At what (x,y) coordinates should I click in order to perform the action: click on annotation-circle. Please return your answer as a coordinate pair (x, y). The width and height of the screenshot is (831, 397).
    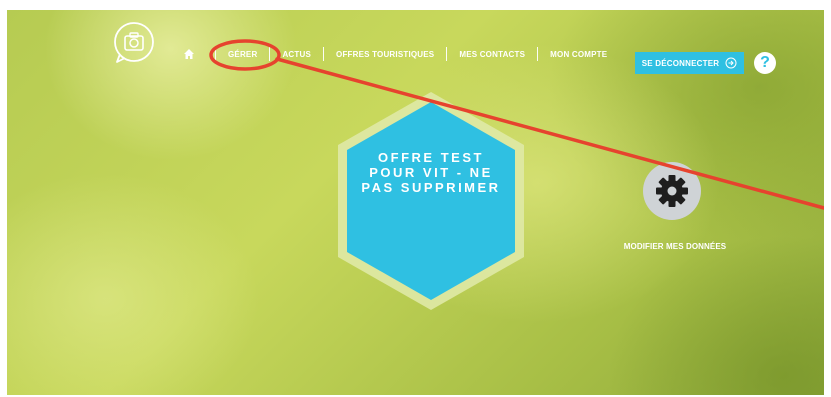
    Looking at the image, I should click on (245, 55).